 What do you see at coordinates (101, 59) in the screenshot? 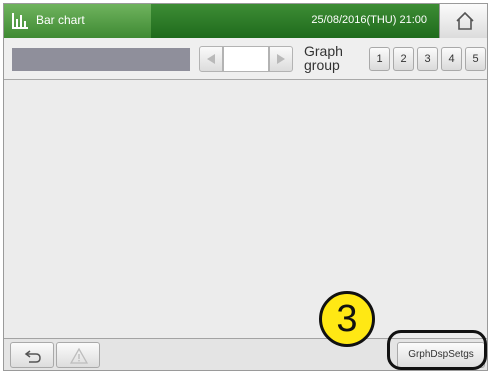
I see `graph-name-field` at bounding box center [101, 59].